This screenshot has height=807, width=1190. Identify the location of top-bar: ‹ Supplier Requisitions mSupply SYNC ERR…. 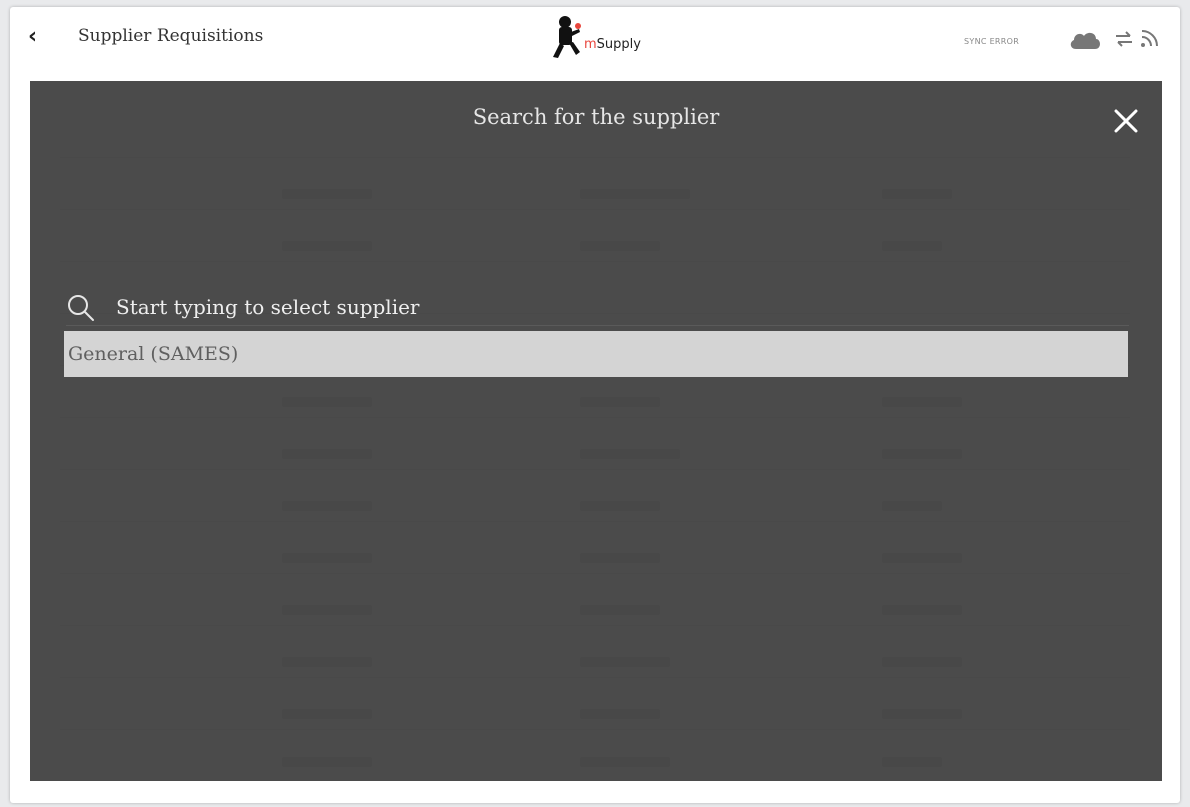
(595, 45).